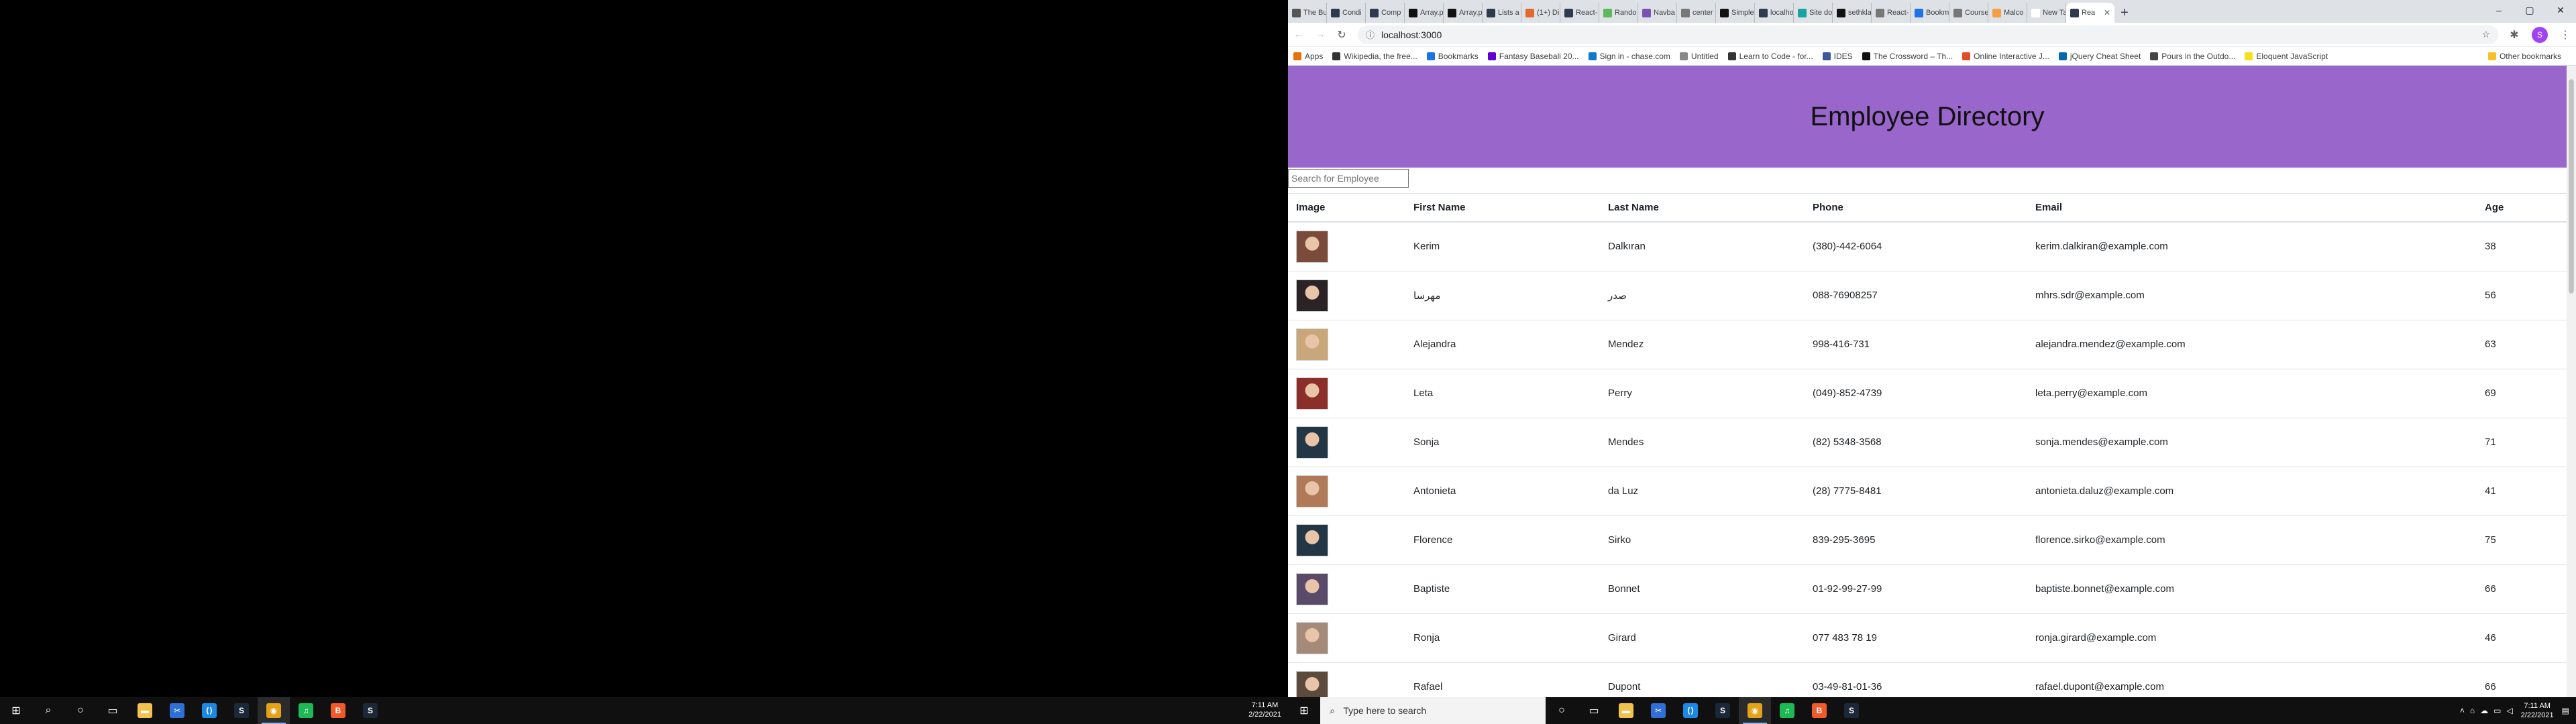  I want to click on browser-tab: The Bu, so click(1307, 13).